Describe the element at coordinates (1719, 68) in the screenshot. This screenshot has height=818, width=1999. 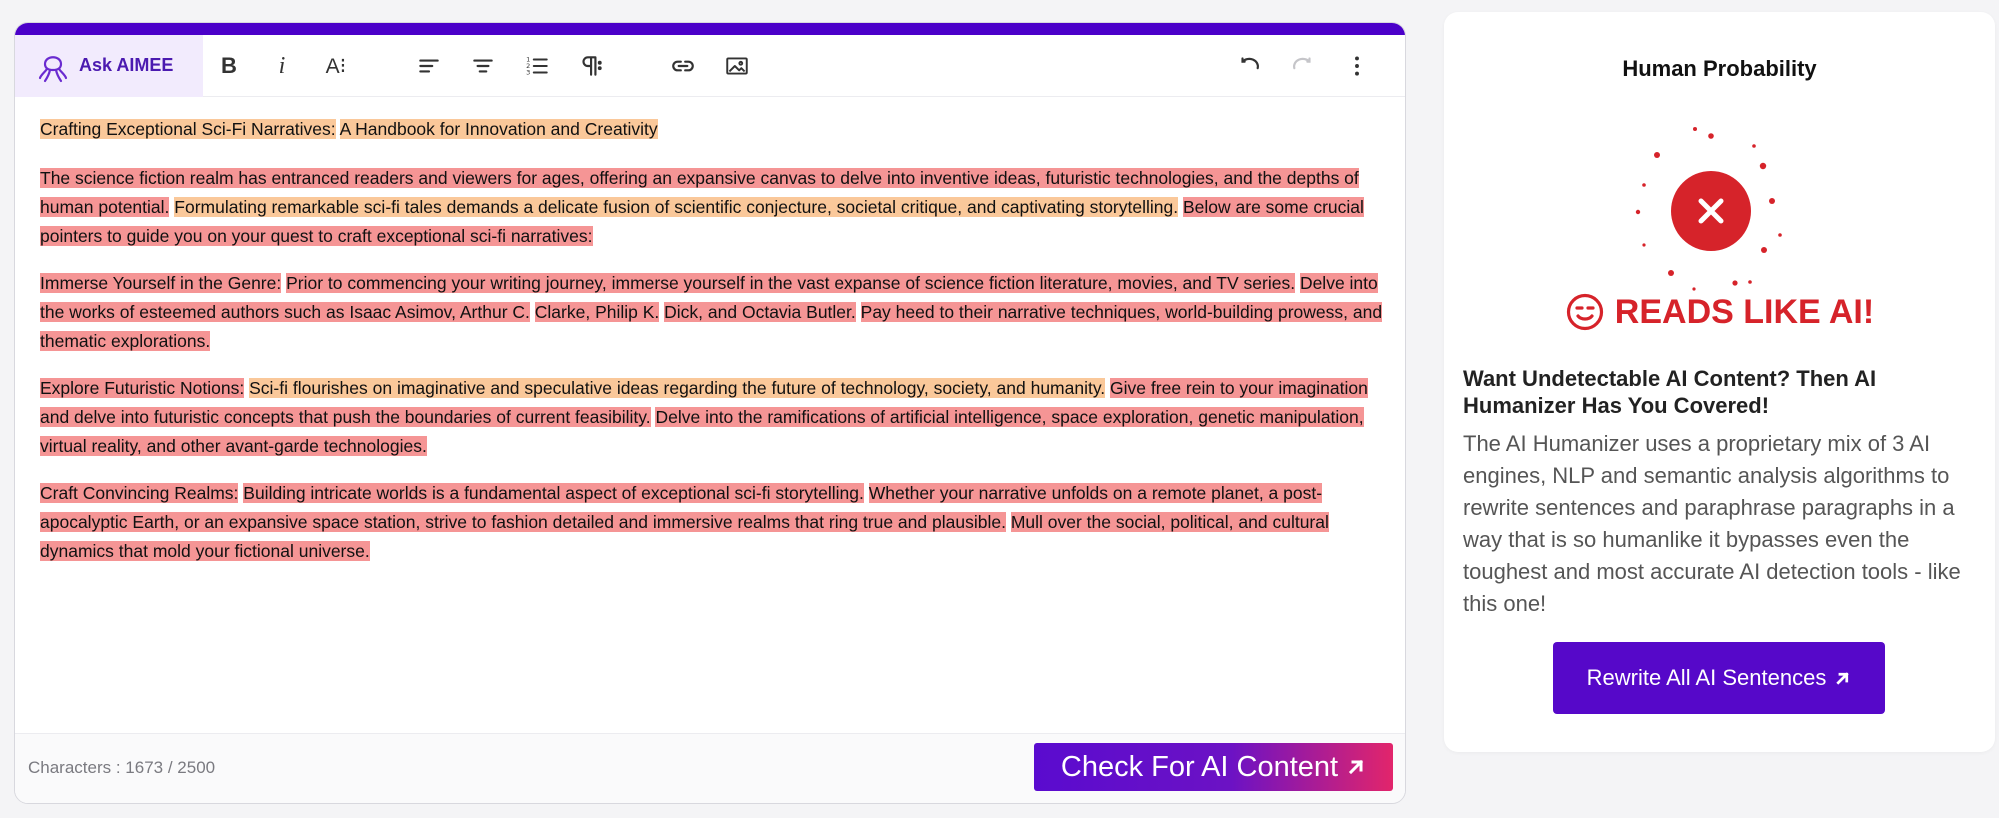
I see `panel-title: Human Probability` at that location.